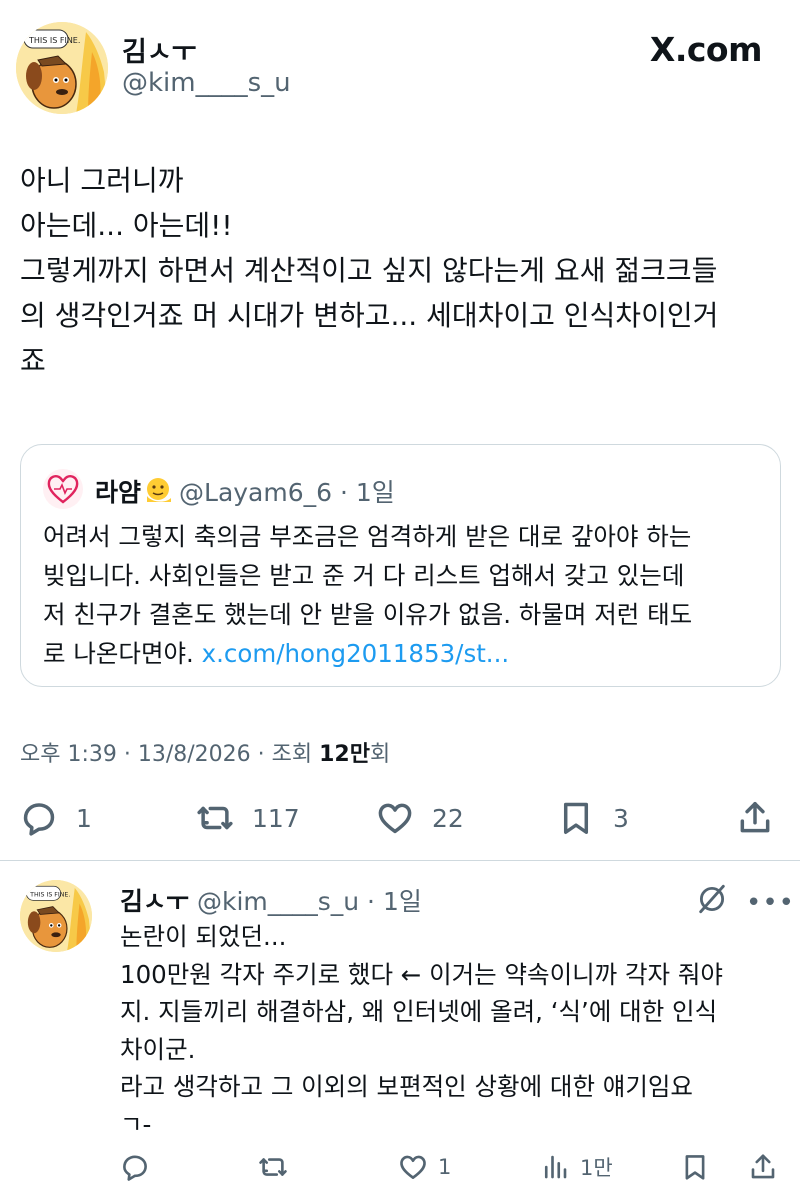 The width and height of the screenshot is (800, 1194). Describe the element at coordinates (770, 903) in the screenshot. I see `more-options-icon: •••` at that location.